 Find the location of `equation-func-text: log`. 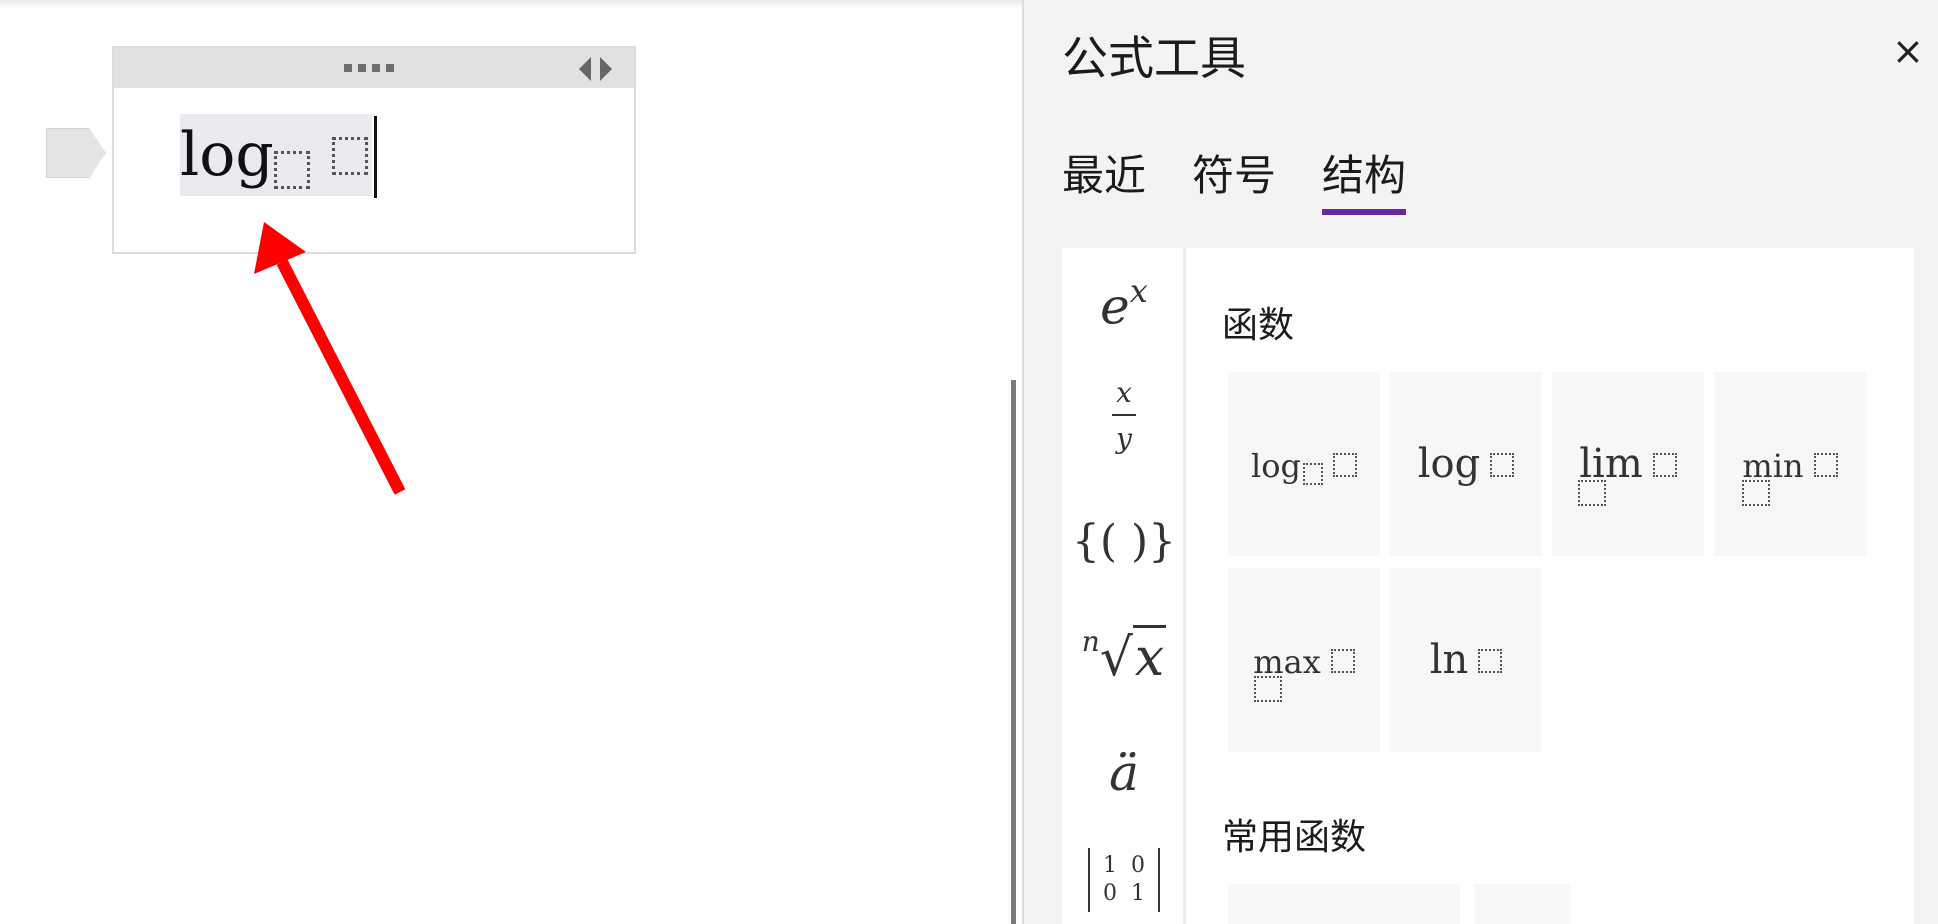

equation-func-text: log is located at coordinates (227, 155).